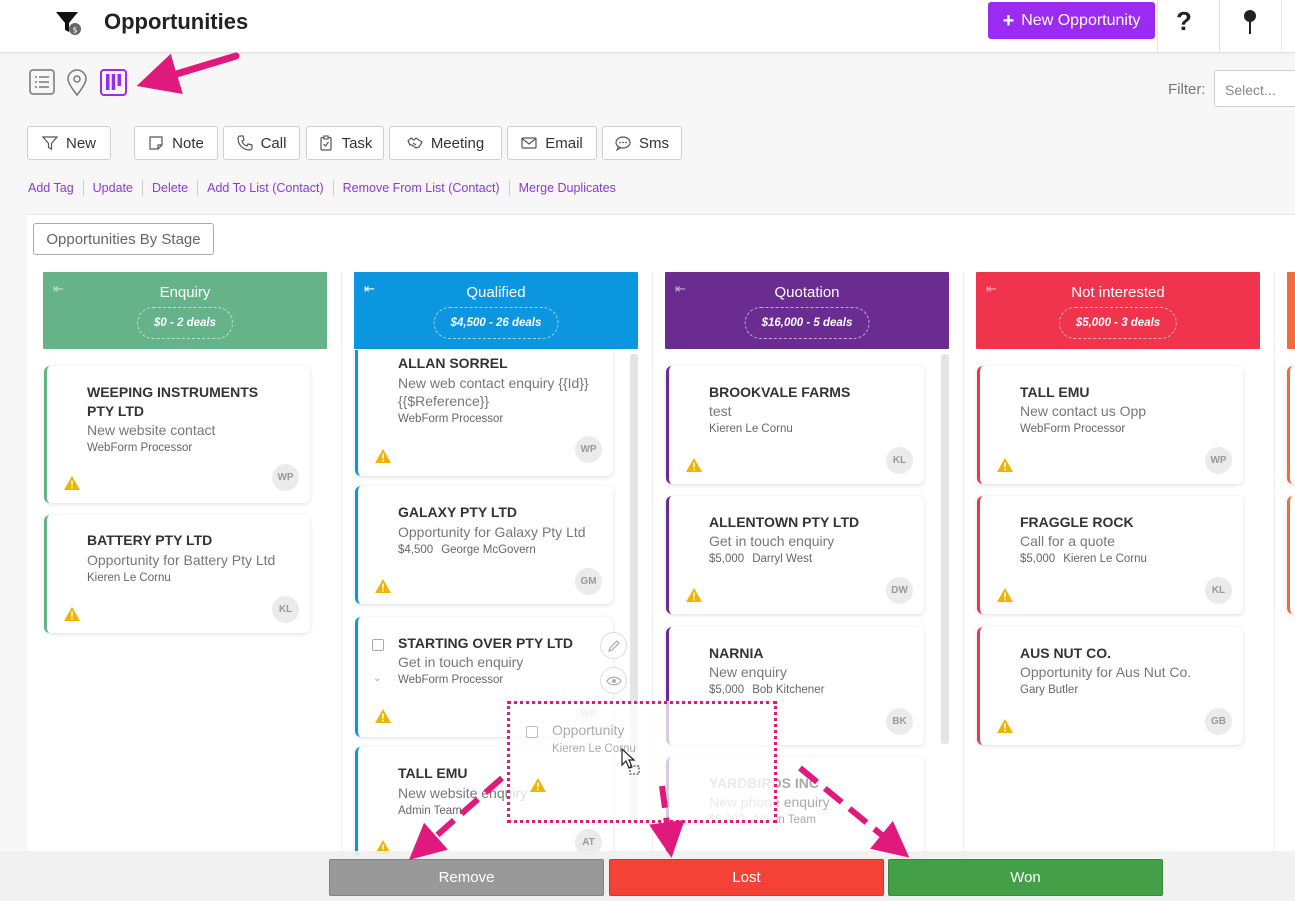 The height and width of the screenshot is (901, 1295). I want to click on lost-drop-zone: Lost, so click(746, 877).